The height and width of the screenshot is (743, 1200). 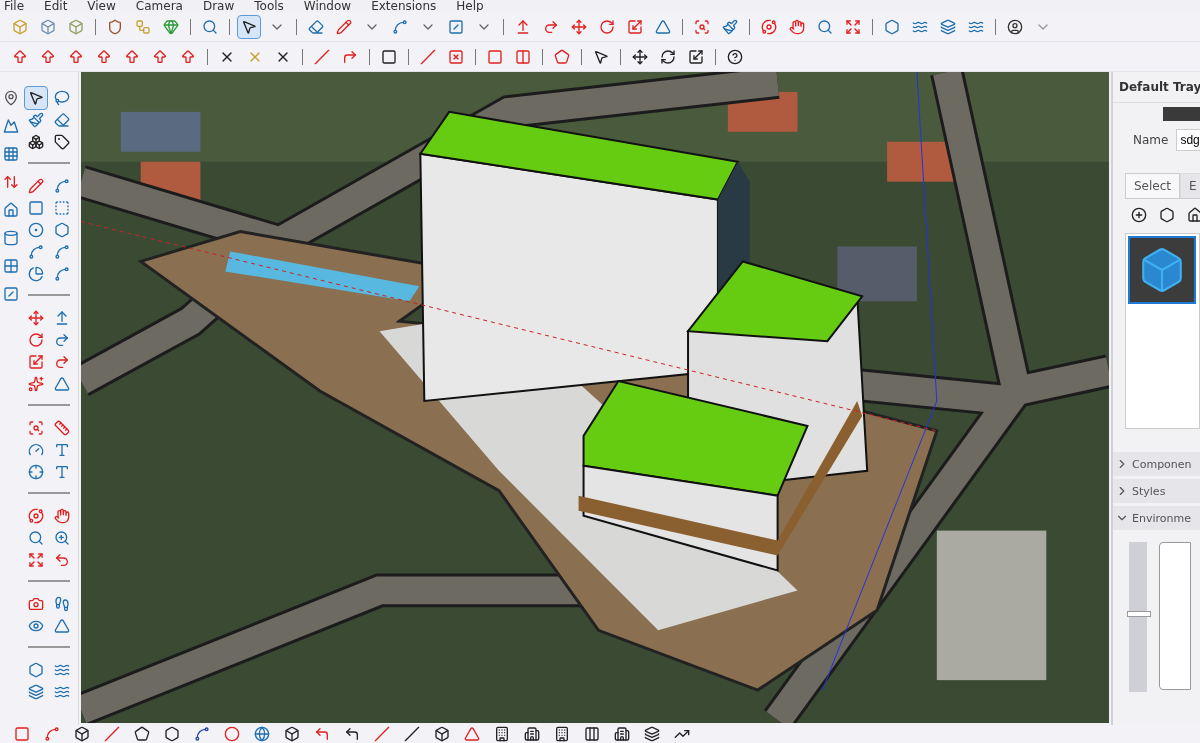 I want to click on tray-tab: E, so click(x=1190, y=185).